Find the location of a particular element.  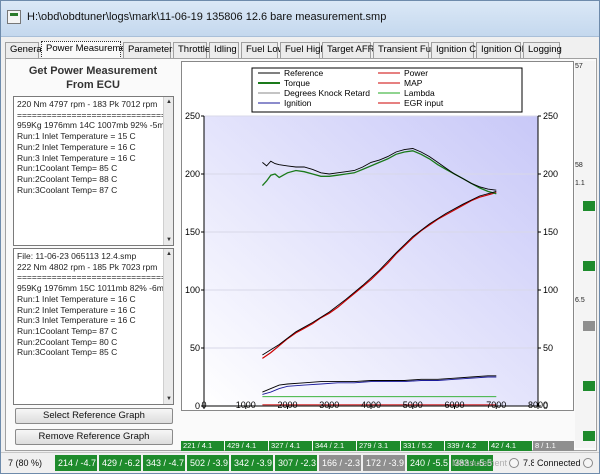

memo-bottom-scrollbar: ▲ ▼ is located at coordinates (168, 326).